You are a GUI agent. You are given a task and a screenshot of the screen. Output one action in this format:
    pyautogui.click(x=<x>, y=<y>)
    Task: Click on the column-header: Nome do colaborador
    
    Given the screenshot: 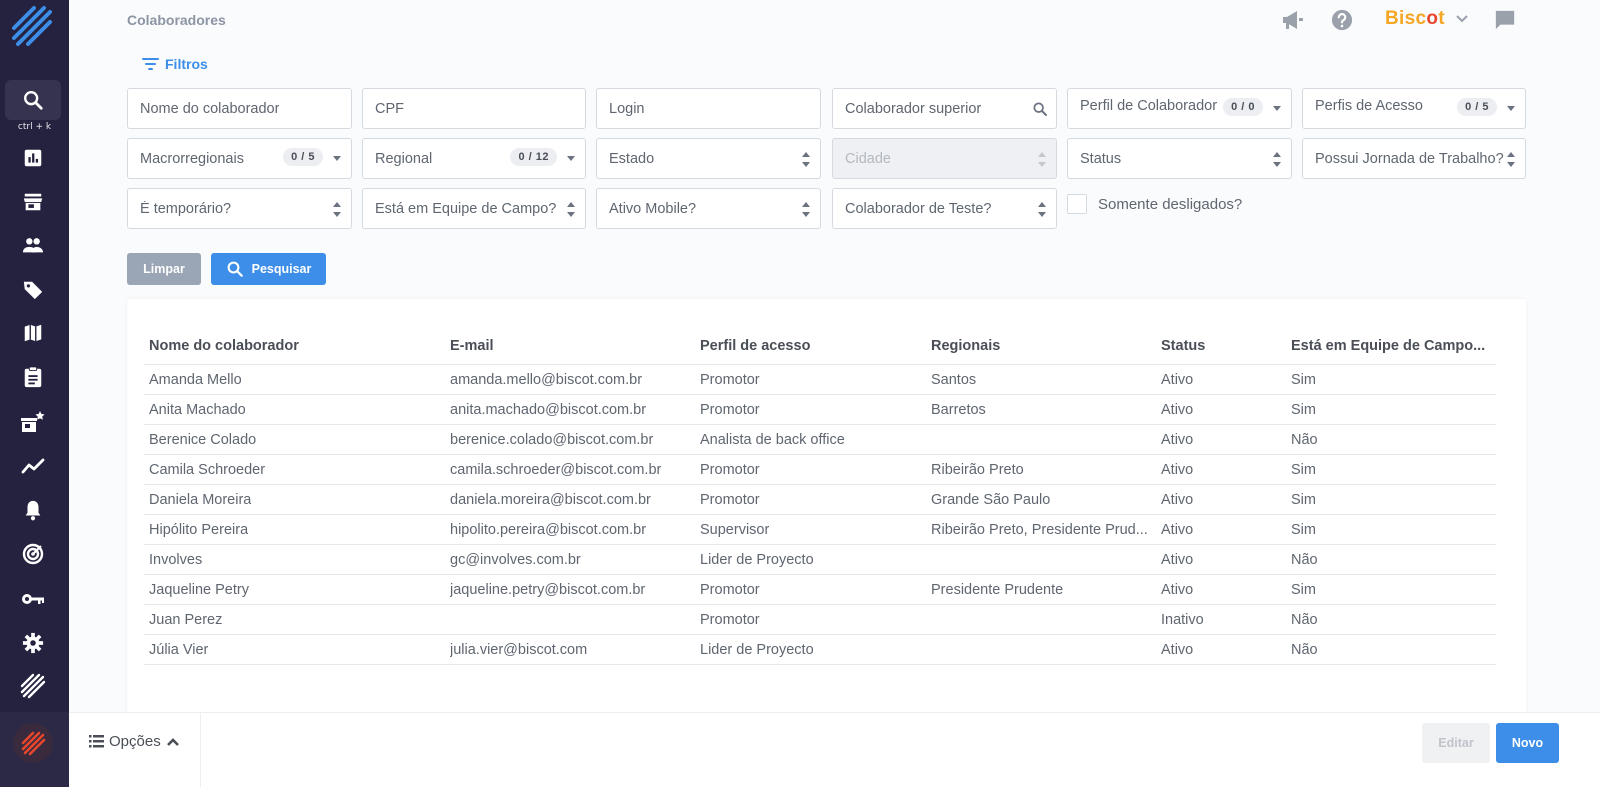 What is the action you would take?
    pyautogui.click(x=224, y=346)
    